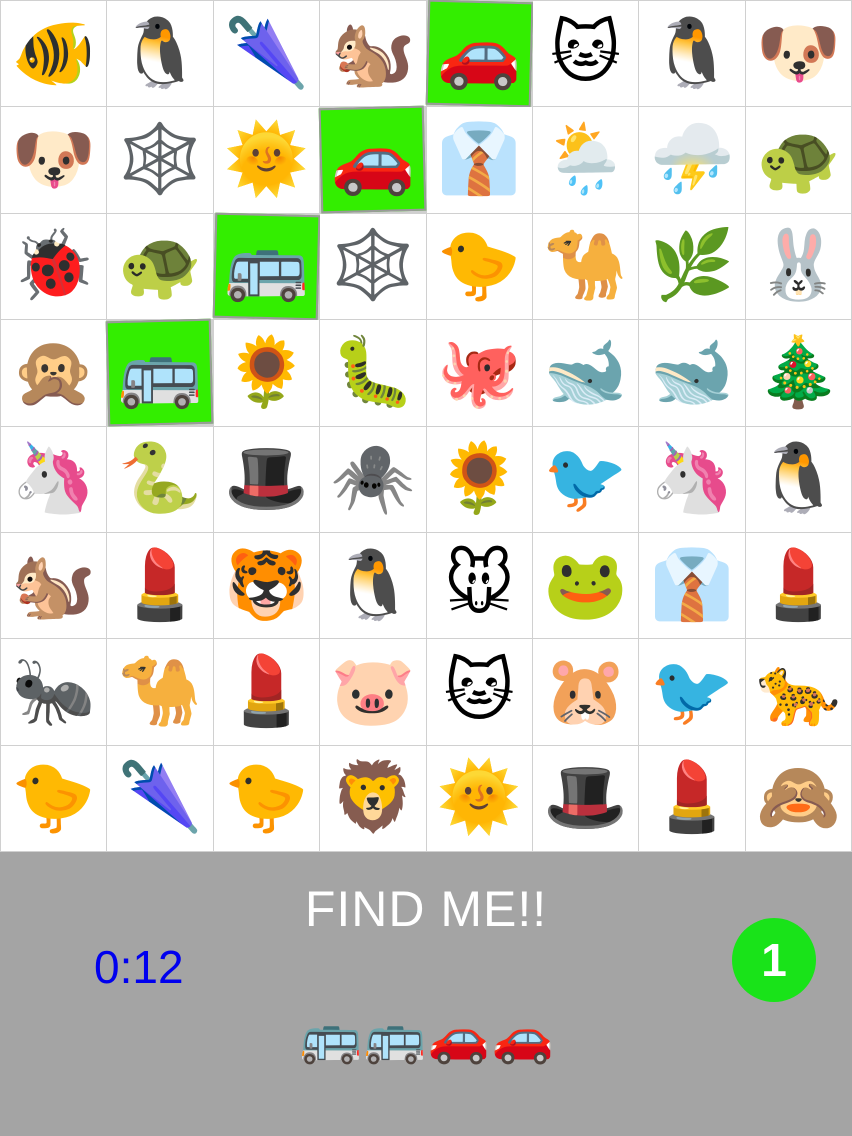  What do you see at coordinates (160, 479) in the screenshot?
I see `grid-tile: 🐍` at bounding box center [160, 479].